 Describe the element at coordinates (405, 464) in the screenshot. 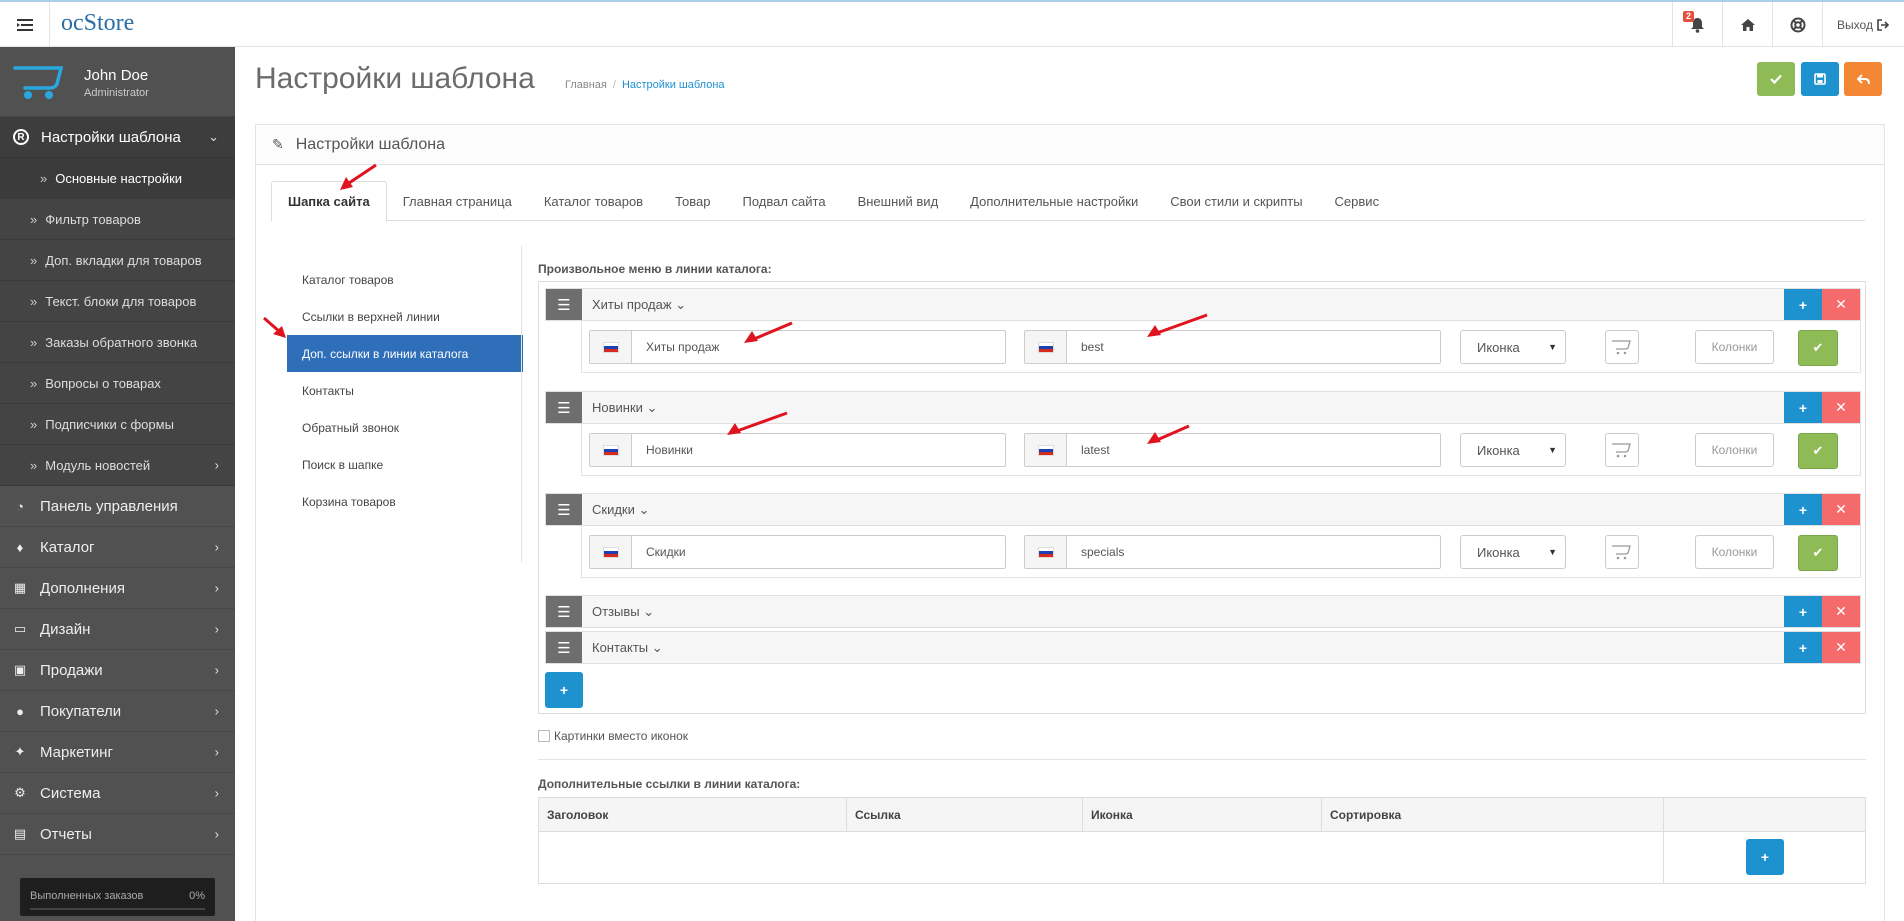

I see `vnav-header-search: Поиск в шапке` at that location.